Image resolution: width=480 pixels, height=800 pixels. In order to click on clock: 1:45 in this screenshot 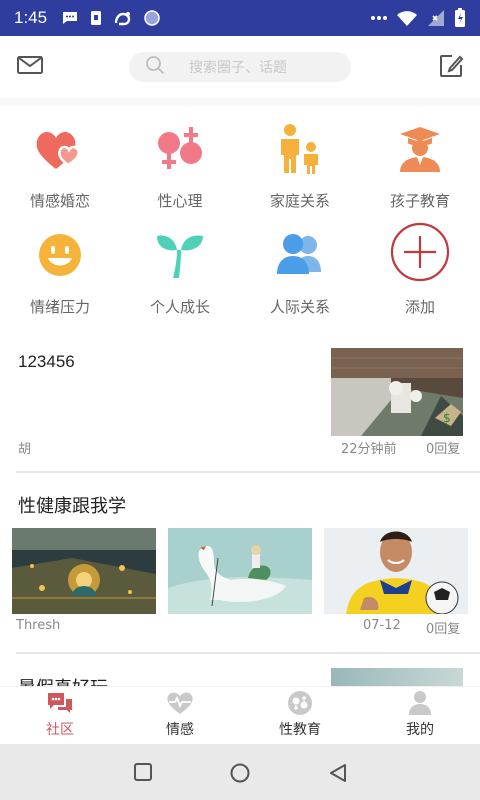, I will do `click(31, 17)`.